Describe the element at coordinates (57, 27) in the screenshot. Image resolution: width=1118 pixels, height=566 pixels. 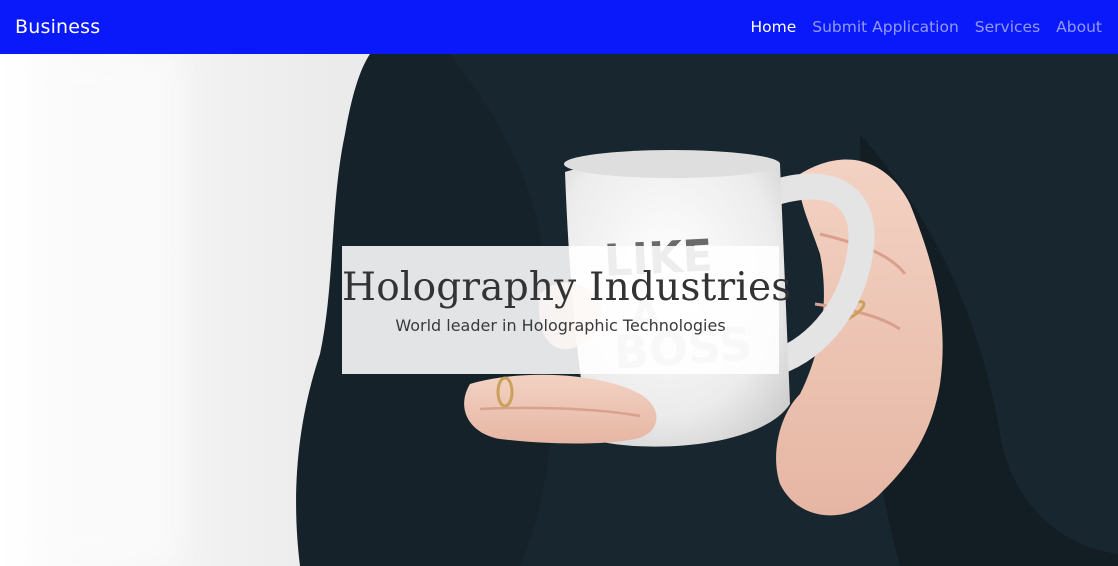
I see `brand-link: Business` at that location.